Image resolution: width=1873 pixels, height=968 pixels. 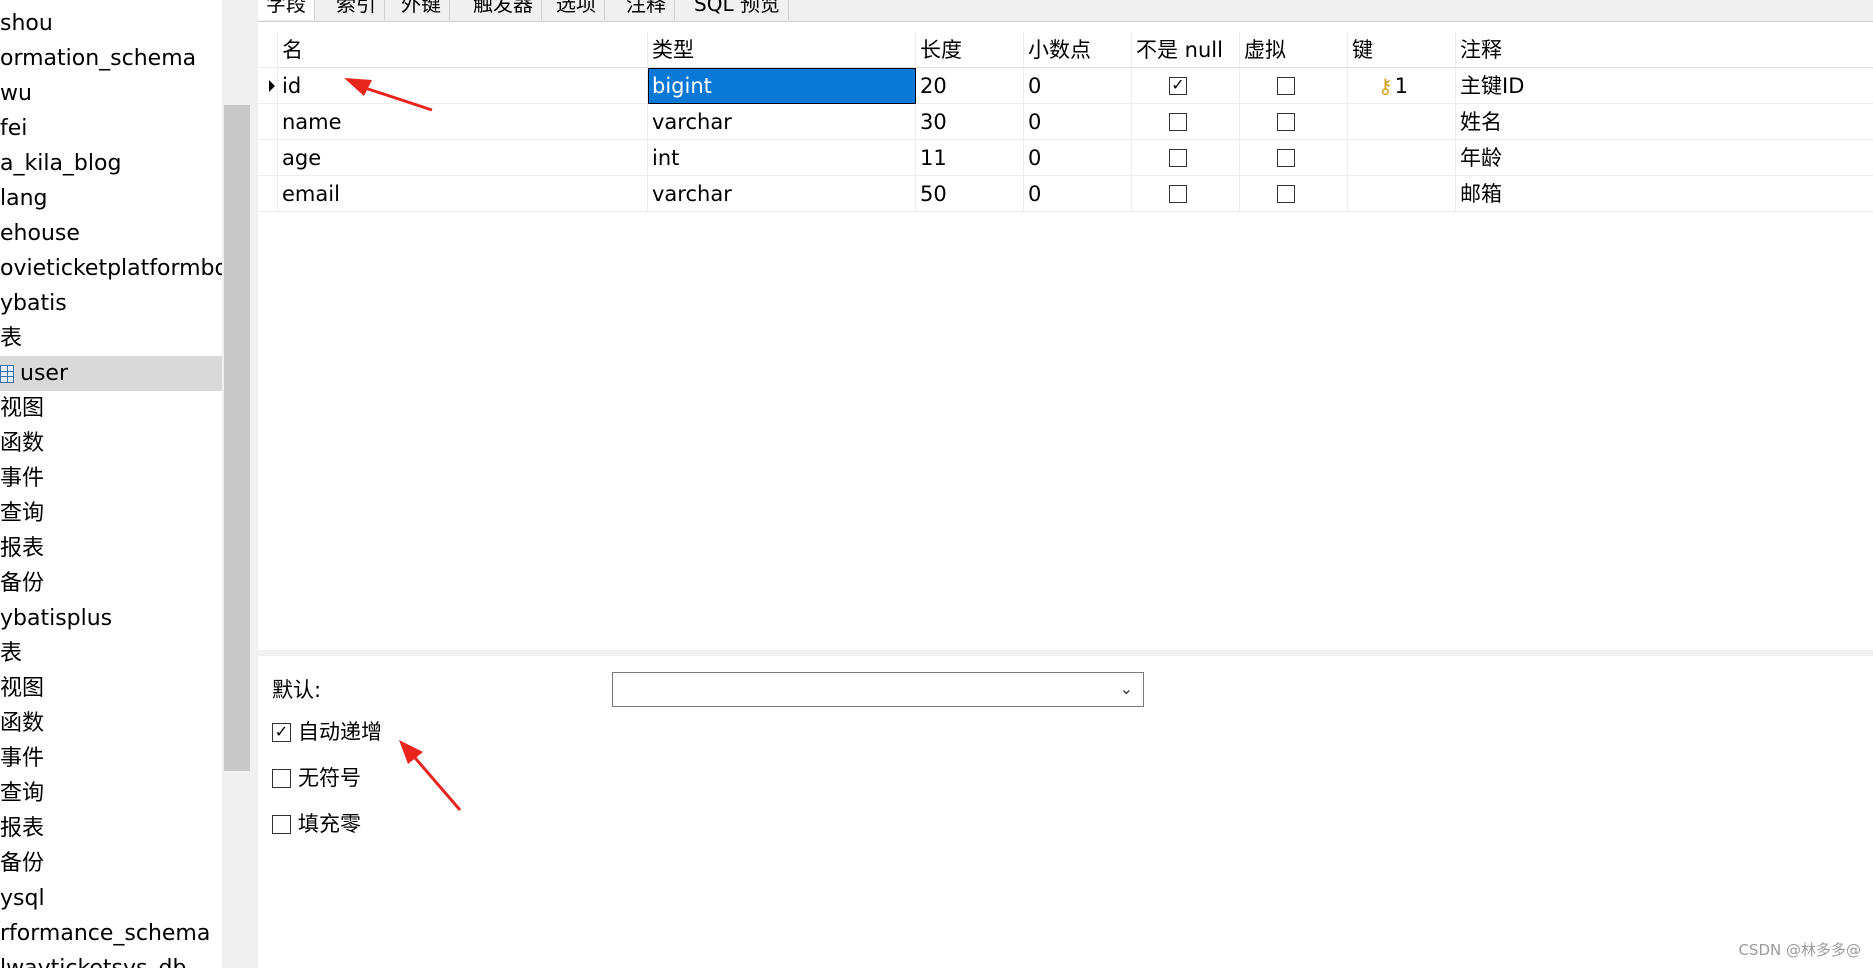 What do you see at coordinates (1078, 50) in the screenshot?
I see `column-header-decimals: 小数点` at bounding box center [1078, 50].